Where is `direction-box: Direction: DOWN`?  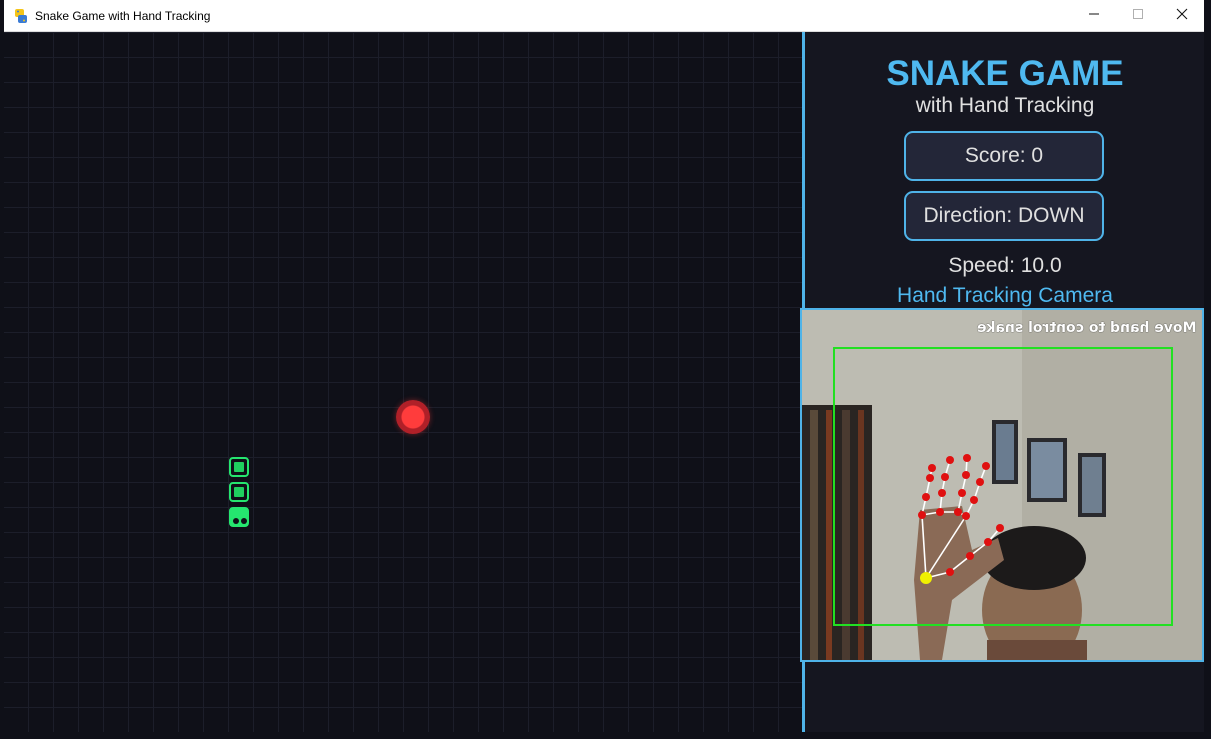 direction-box: Direction: DOWN is located at coordinates (1004, 216).